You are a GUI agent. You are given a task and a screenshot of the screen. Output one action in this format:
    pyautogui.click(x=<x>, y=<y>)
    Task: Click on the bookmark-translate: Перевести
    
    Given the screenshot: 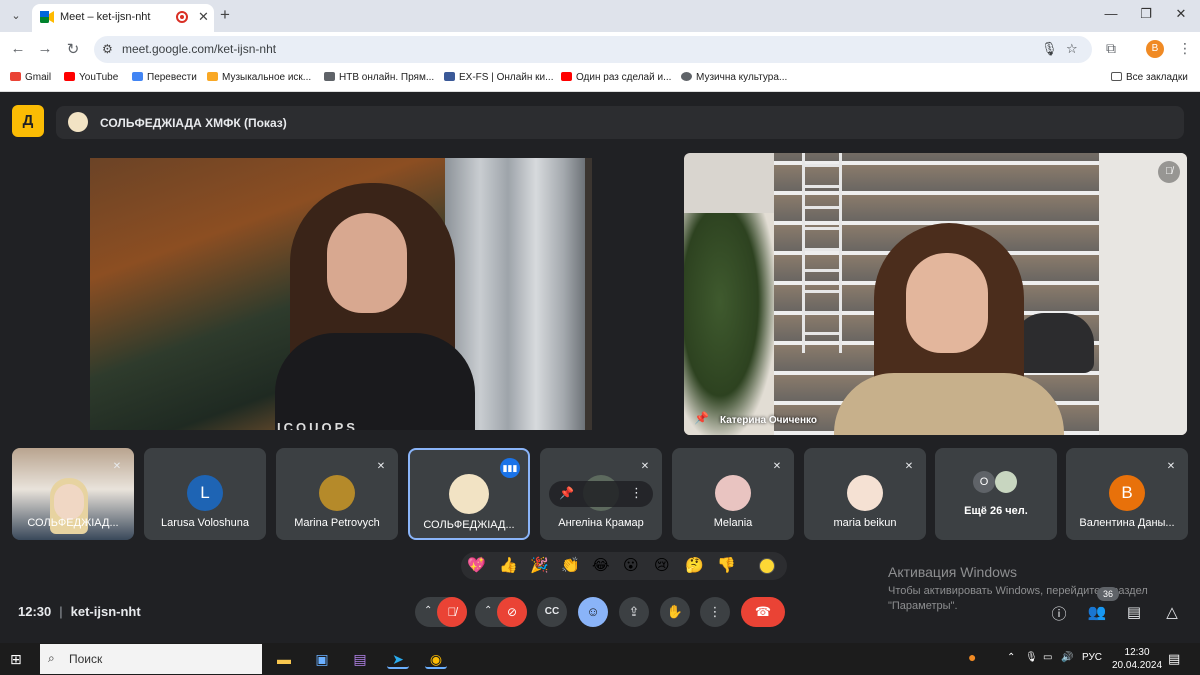 What is the action you would take?
    pyautogui.click(x=164, y=77)
    